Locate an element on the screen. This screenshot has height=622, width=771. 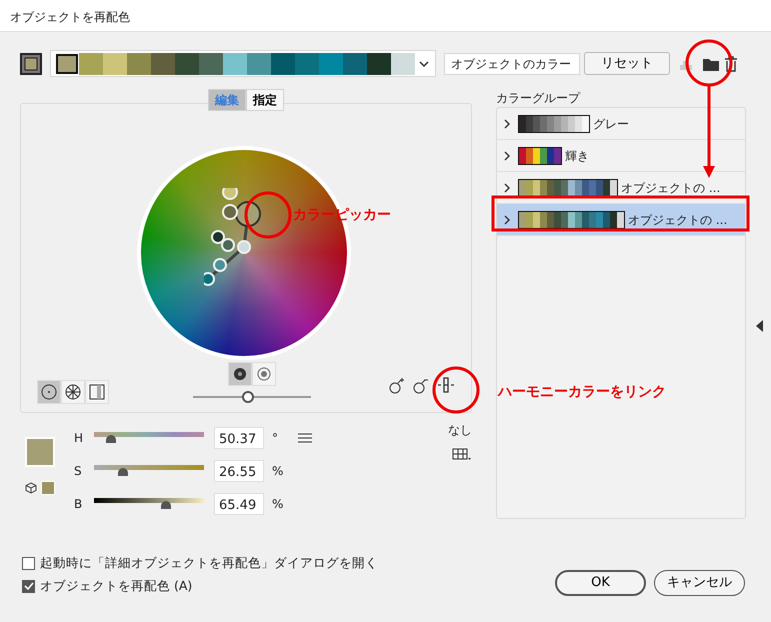
color-group-row: グレー is located at coordinates (621, 124).